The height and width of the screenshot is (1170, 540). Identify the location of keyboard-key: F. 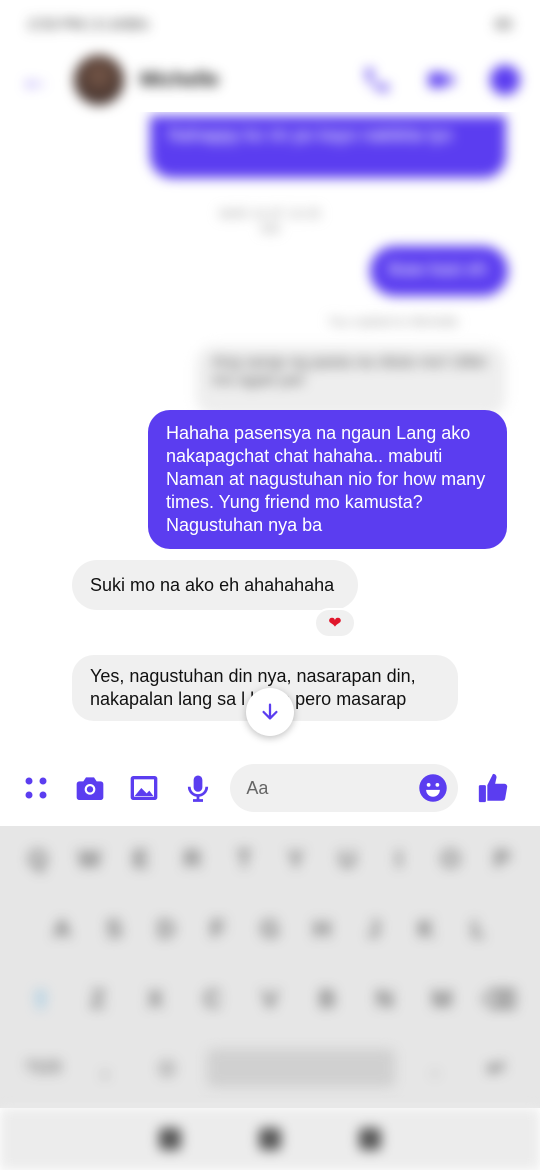
(218, 930).